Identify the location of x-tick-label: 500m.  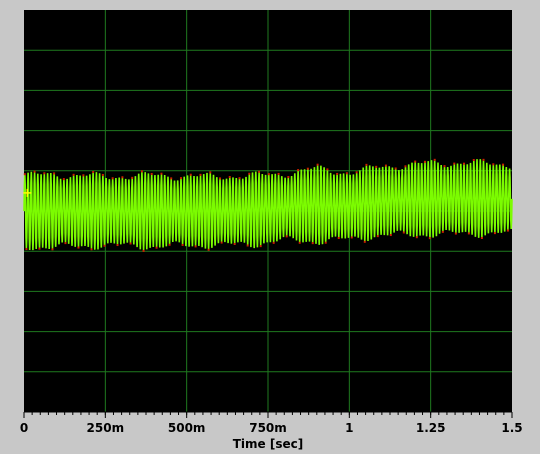
(187, 428).